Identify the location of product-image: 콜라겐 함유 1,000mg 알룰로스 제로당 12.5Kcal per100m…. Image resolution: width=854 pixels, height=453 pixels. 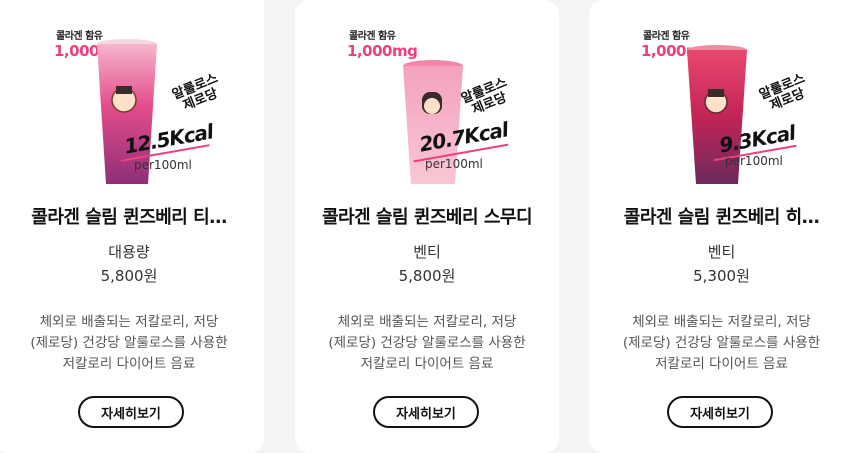
(132, 95).